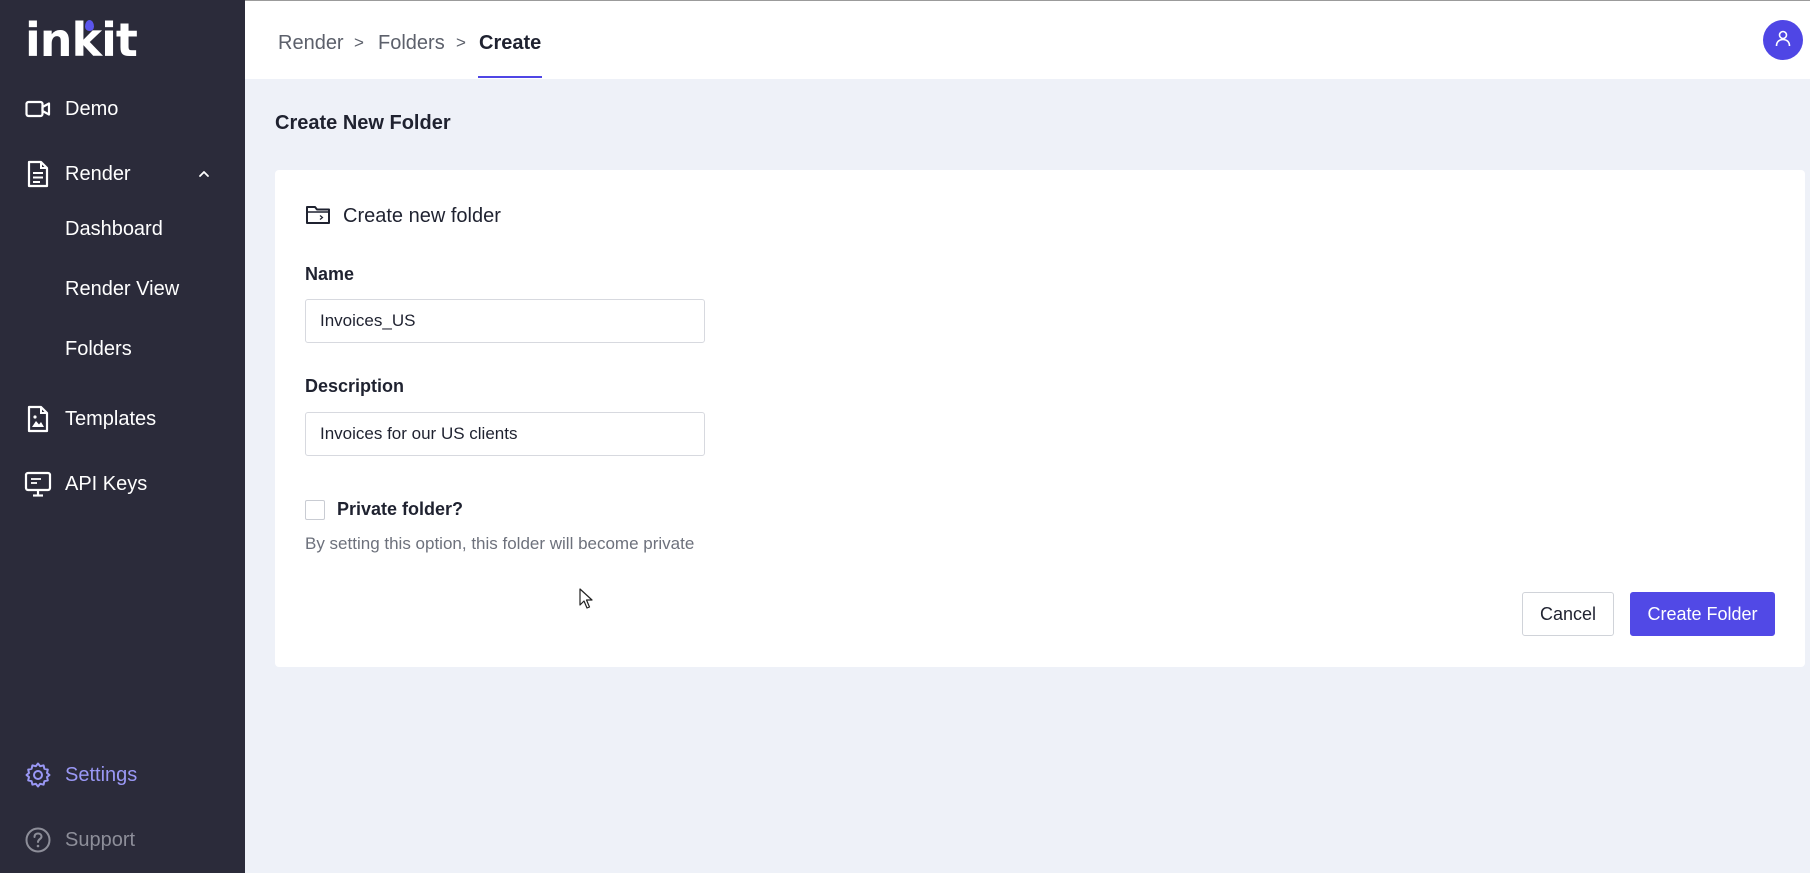 The height and width of the screenshot is (873, 1810). I want to click on sidebar-item-label: API Keys, so click(106, 483).